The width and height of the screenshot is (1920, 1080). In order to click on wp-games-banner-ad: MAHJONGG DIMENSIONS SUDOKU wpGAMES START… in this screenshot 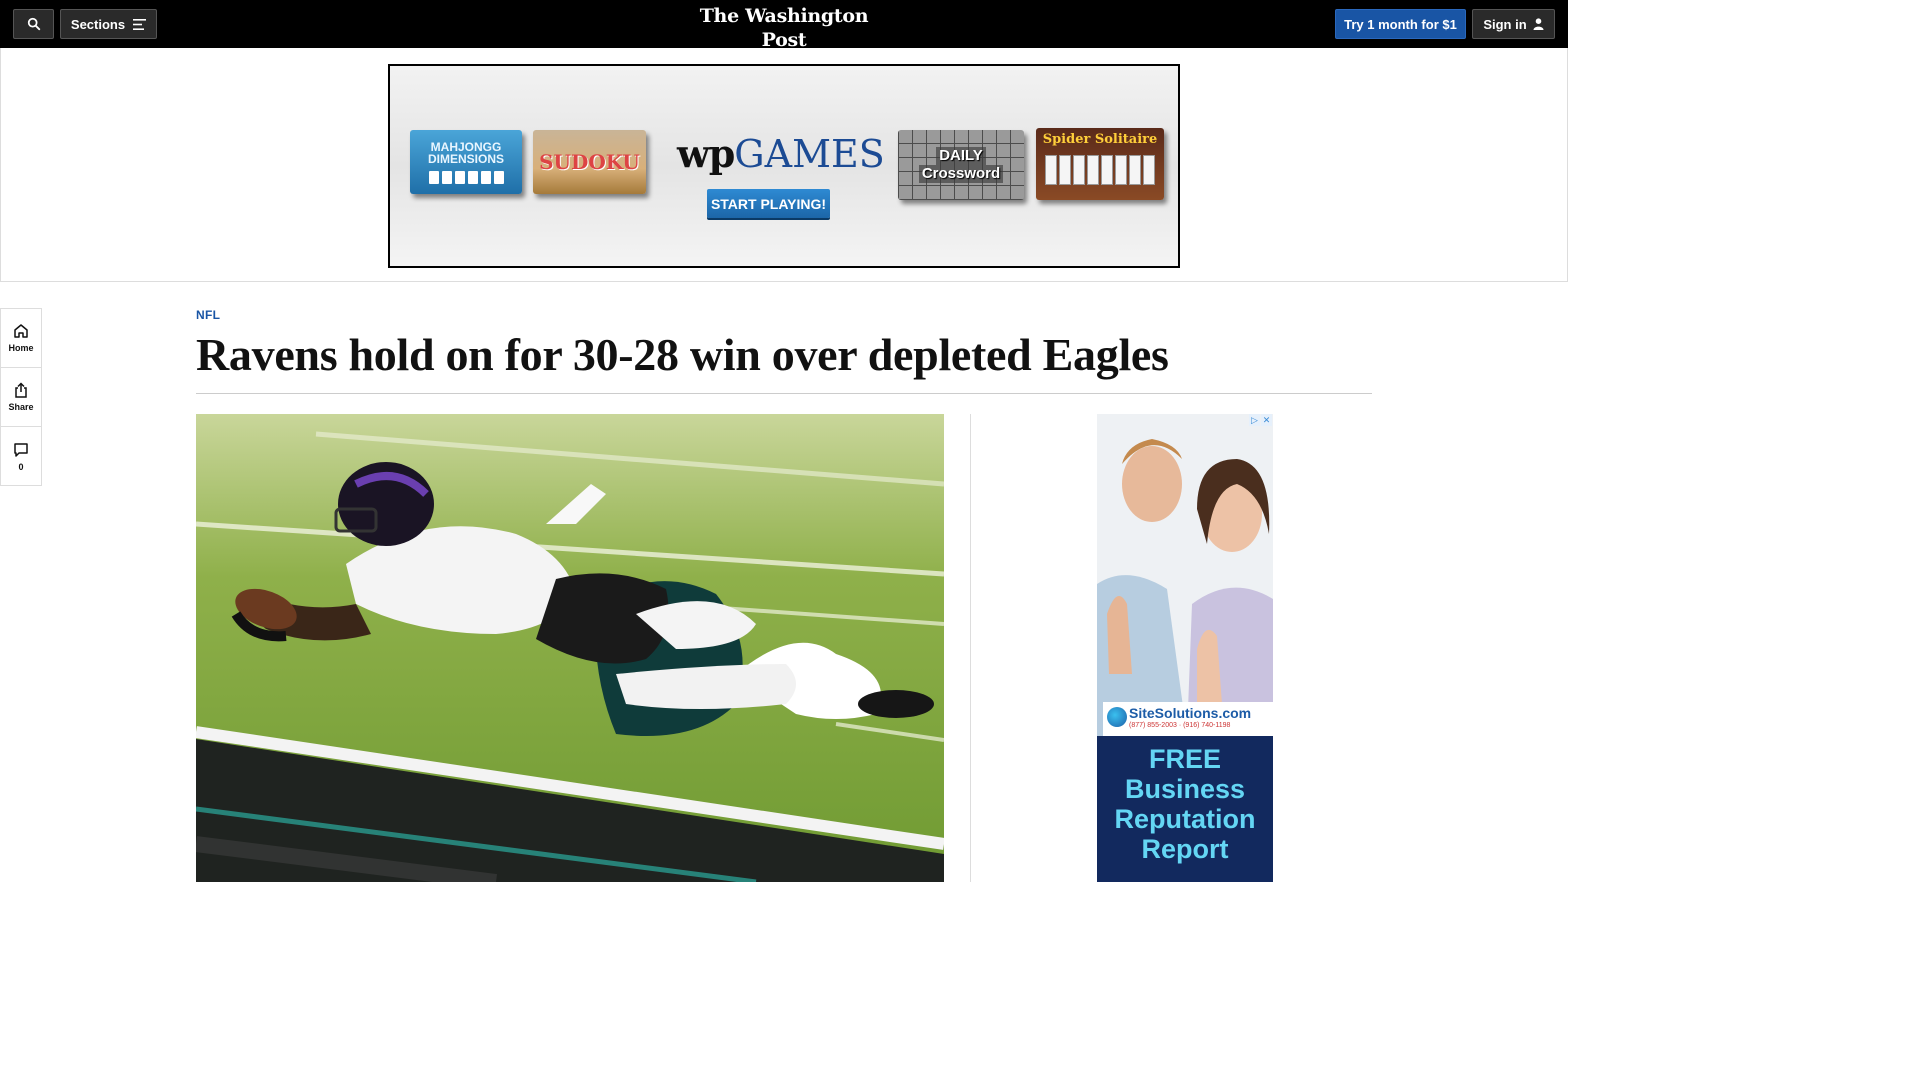, I will do `click(784, 166)`.